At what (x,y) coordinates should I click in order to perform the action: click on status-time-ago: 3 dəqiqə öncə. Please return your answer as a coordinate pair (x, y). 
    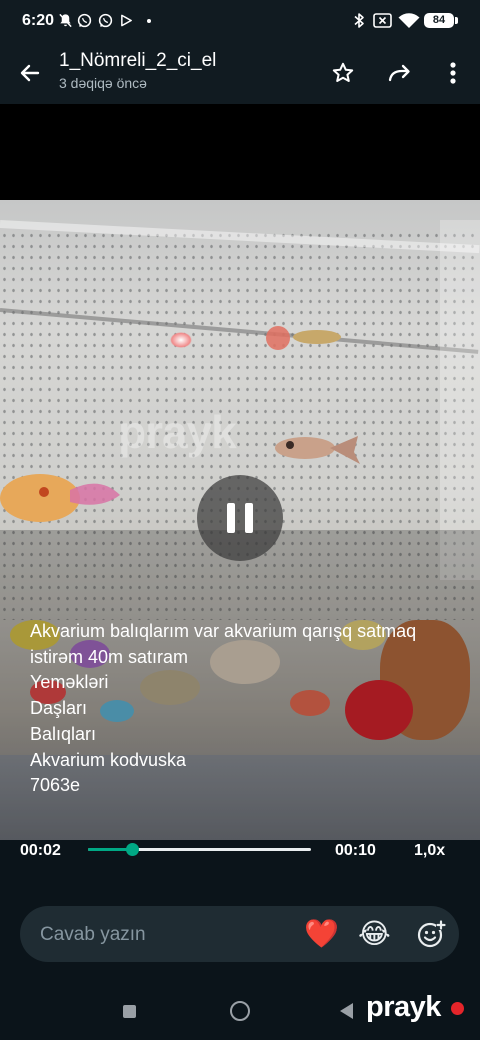
    Looking at the image, I should click on (103, 83).